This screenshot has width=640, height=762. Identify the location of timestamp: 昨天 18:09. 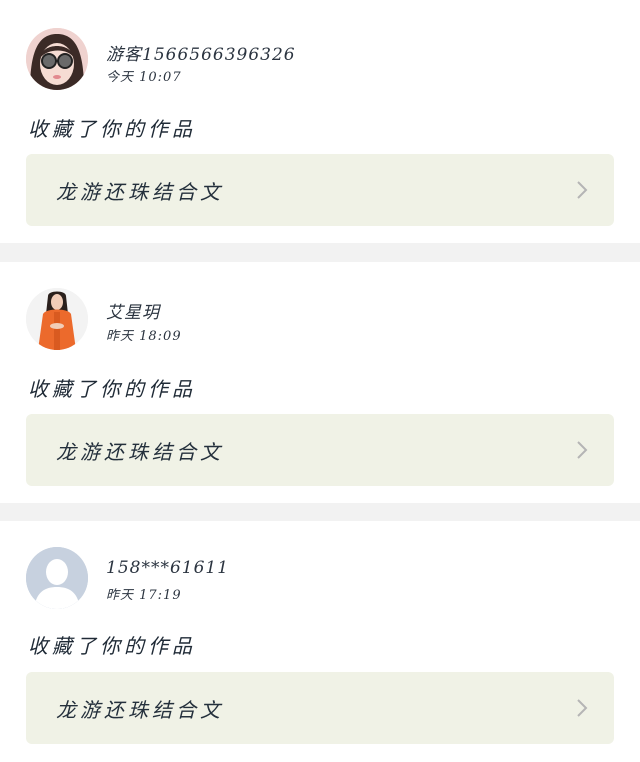
(144, 336).